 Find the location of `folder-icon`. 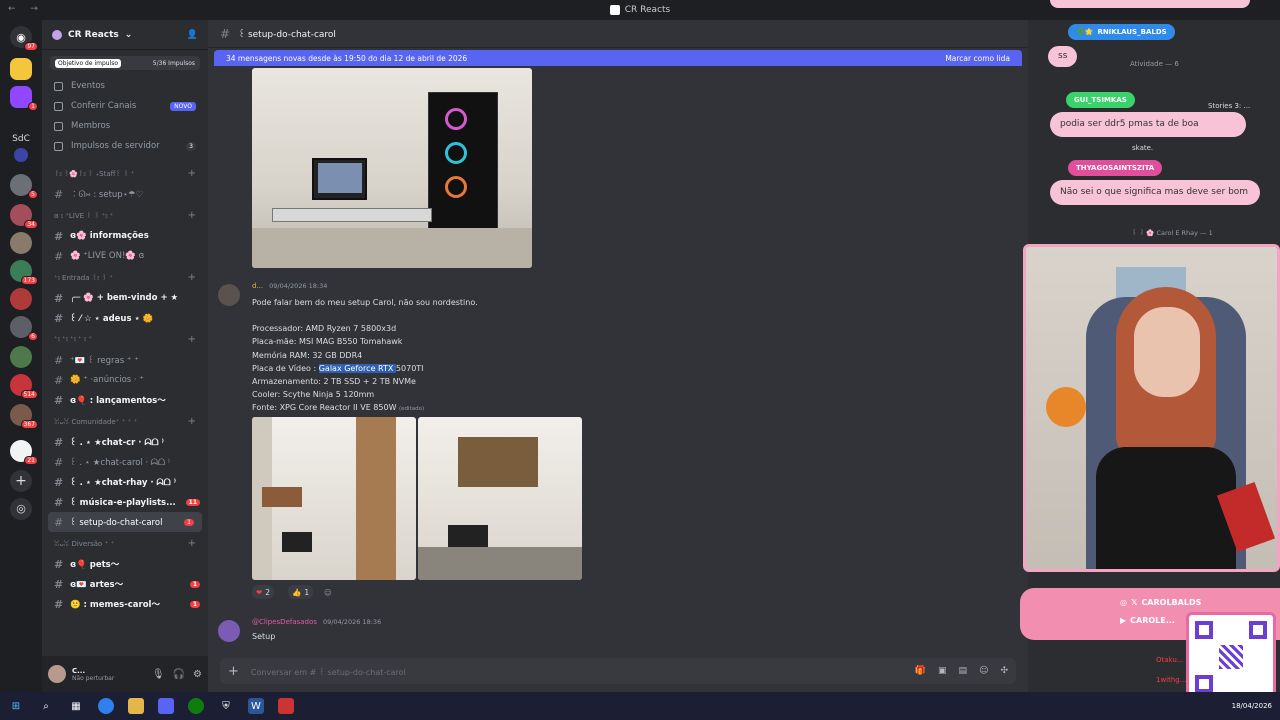

folder-icon is located at coordinates (21, 155).